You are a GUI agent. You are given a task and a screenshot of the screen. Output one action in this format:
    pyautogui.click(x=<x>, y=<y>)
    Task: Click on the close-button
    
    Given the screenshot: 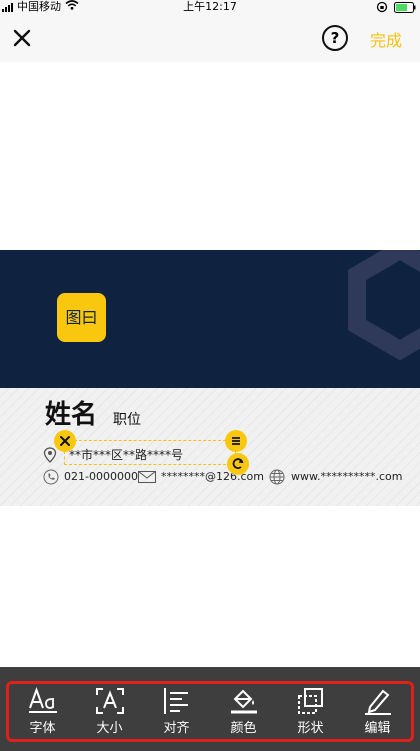 What is the action you would take?
    pyautogui.click(x=22, y=38)
    